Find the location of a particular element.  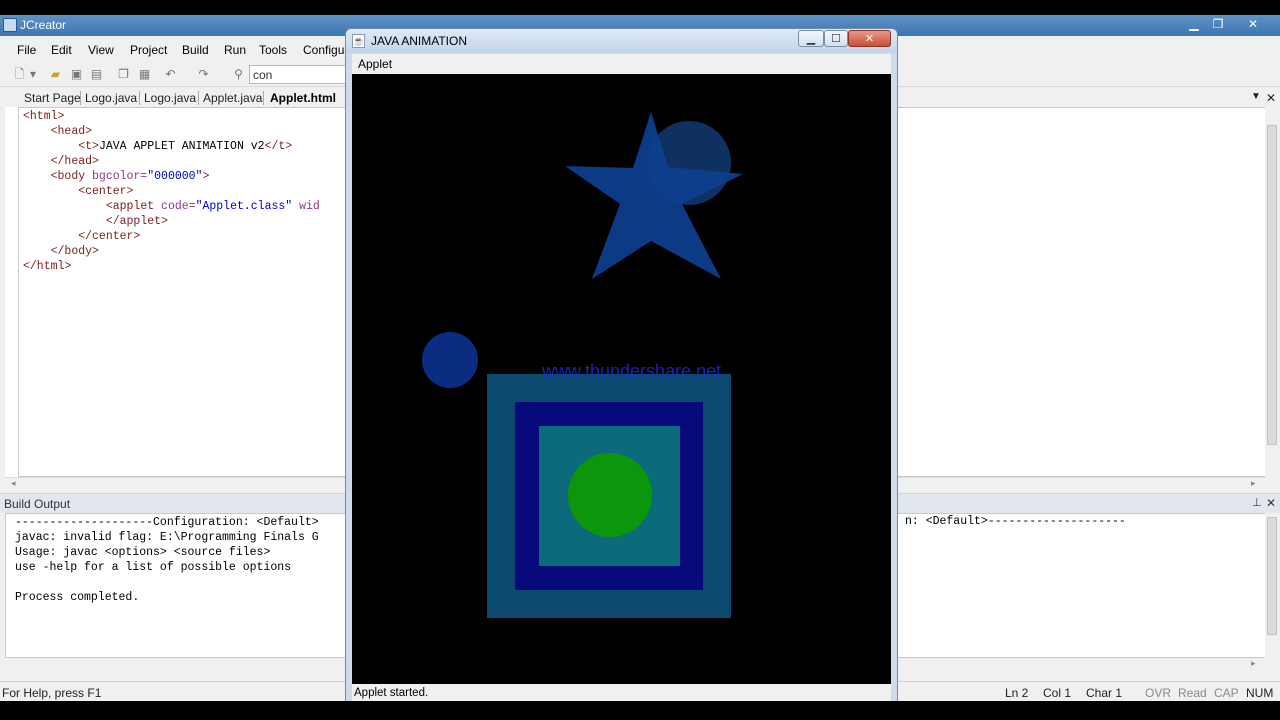

applet-titlebar: ☕ JAVA ANIMATION ▁ ☐ ✕ is located at coordinates (621, 41).